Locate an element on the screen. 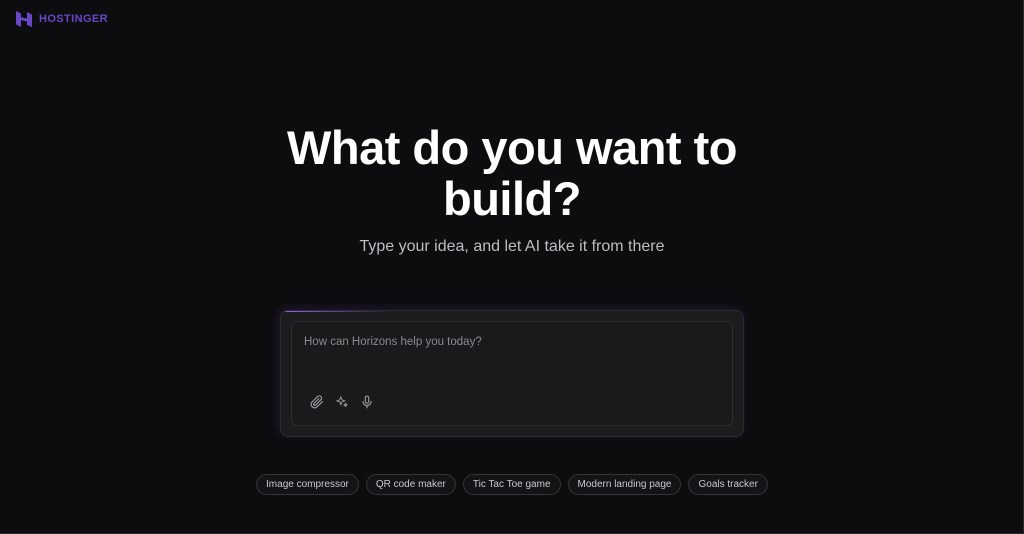 Image resolution: width=1024 pixels, height=534 pixels. microphone-icon is located at coordinates (366, 401).